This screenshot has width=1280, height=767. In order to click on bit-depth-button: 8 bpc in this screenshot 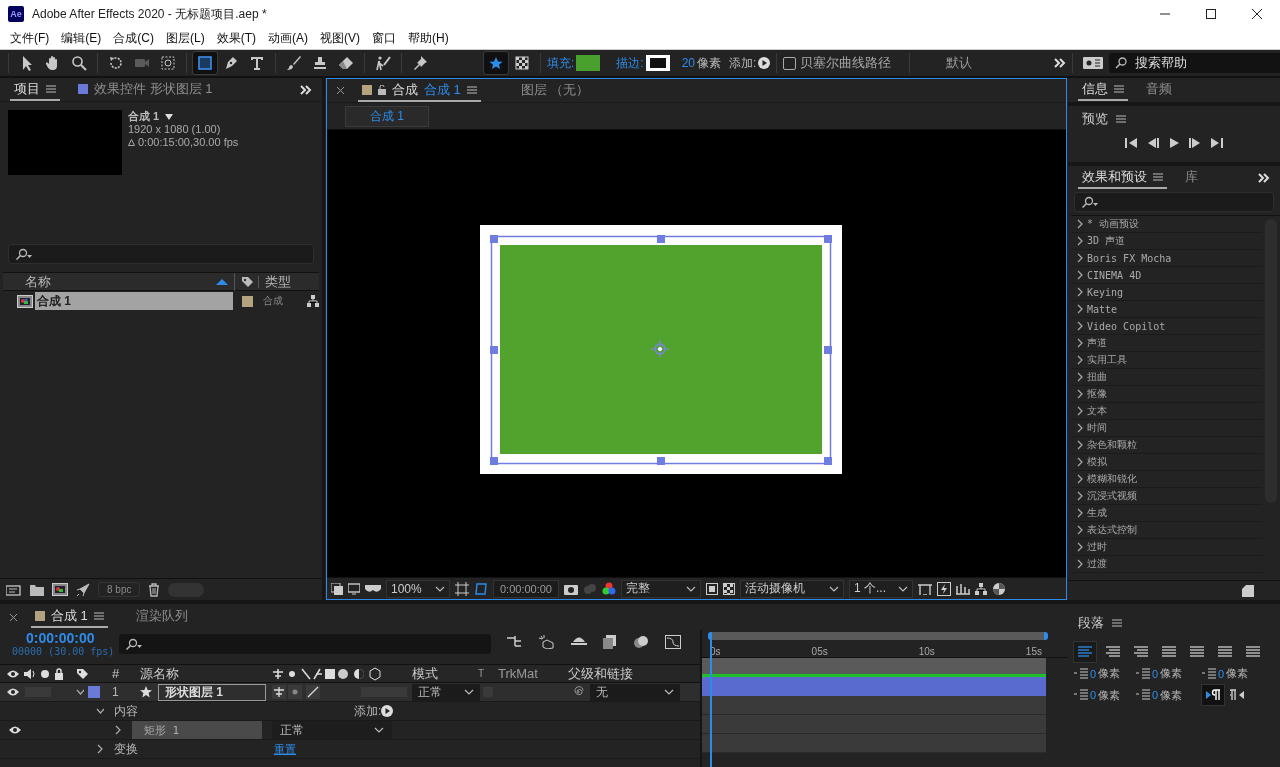, I will do `click(119, 589)`.